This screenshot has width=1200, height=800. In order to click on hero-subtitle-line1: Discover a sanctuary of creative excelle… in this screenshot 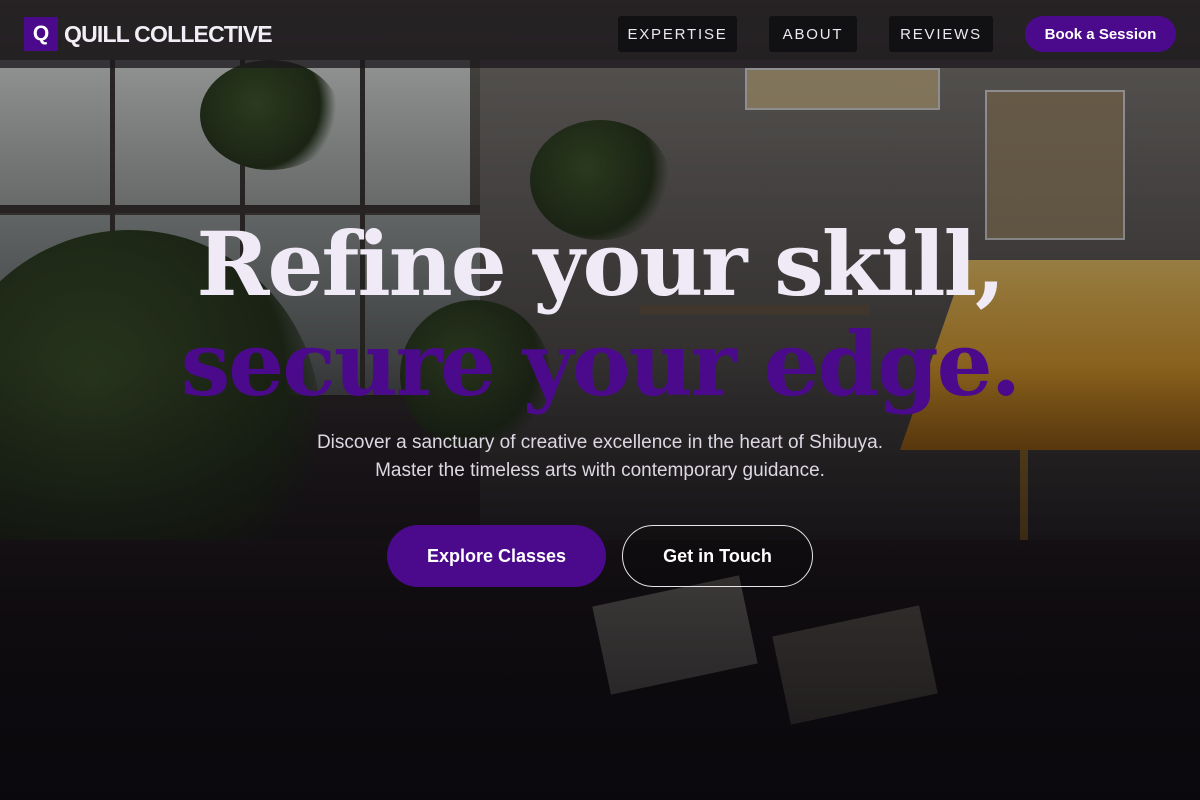, I will do `click(600, 442)`.